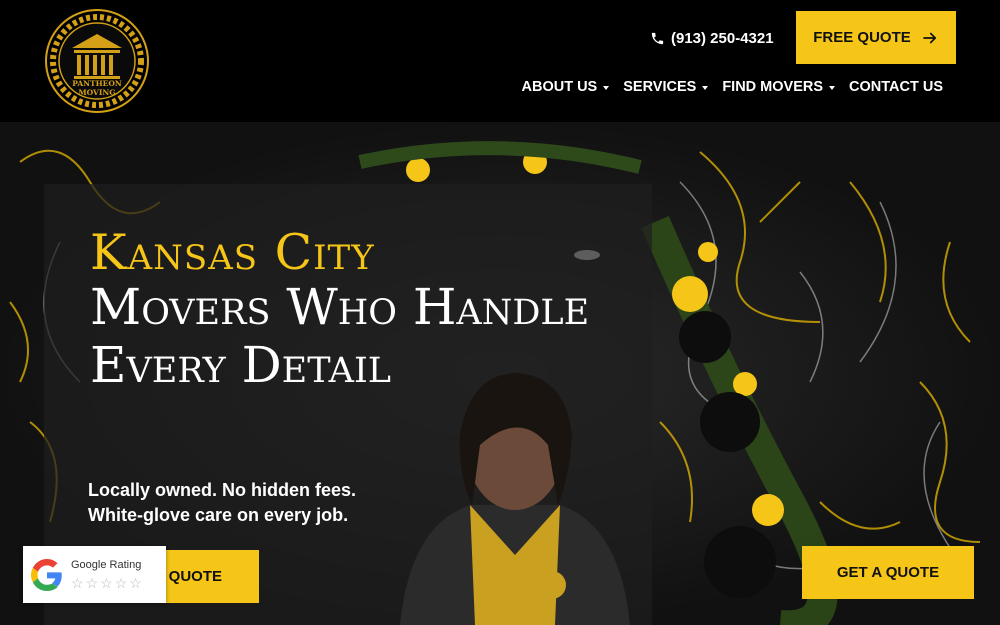 This screenshot has height=625, width=1000. What do you see at coordinates (94, 574) in the screenshot?
I see `google-rating-badge: Google Rating ☆ ☆ ☆ ☆ ☆` at bounding box center [94, 574].